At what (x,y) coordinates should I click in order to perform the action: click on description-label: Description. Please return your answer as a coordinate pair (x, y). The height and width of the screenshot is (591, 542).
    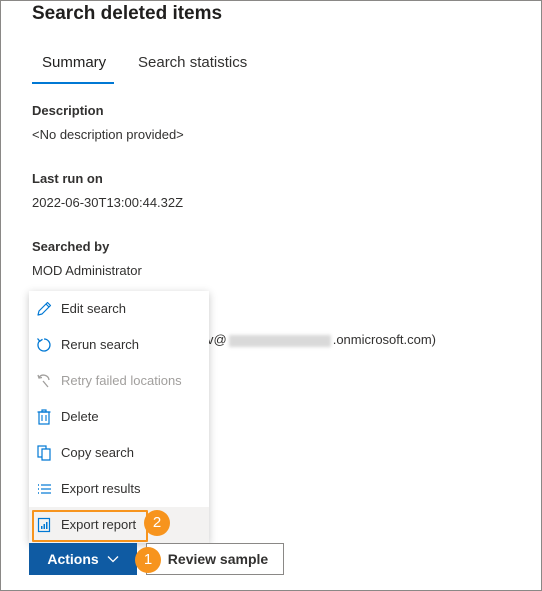
    Looking at the image, I should click on (68, 110).